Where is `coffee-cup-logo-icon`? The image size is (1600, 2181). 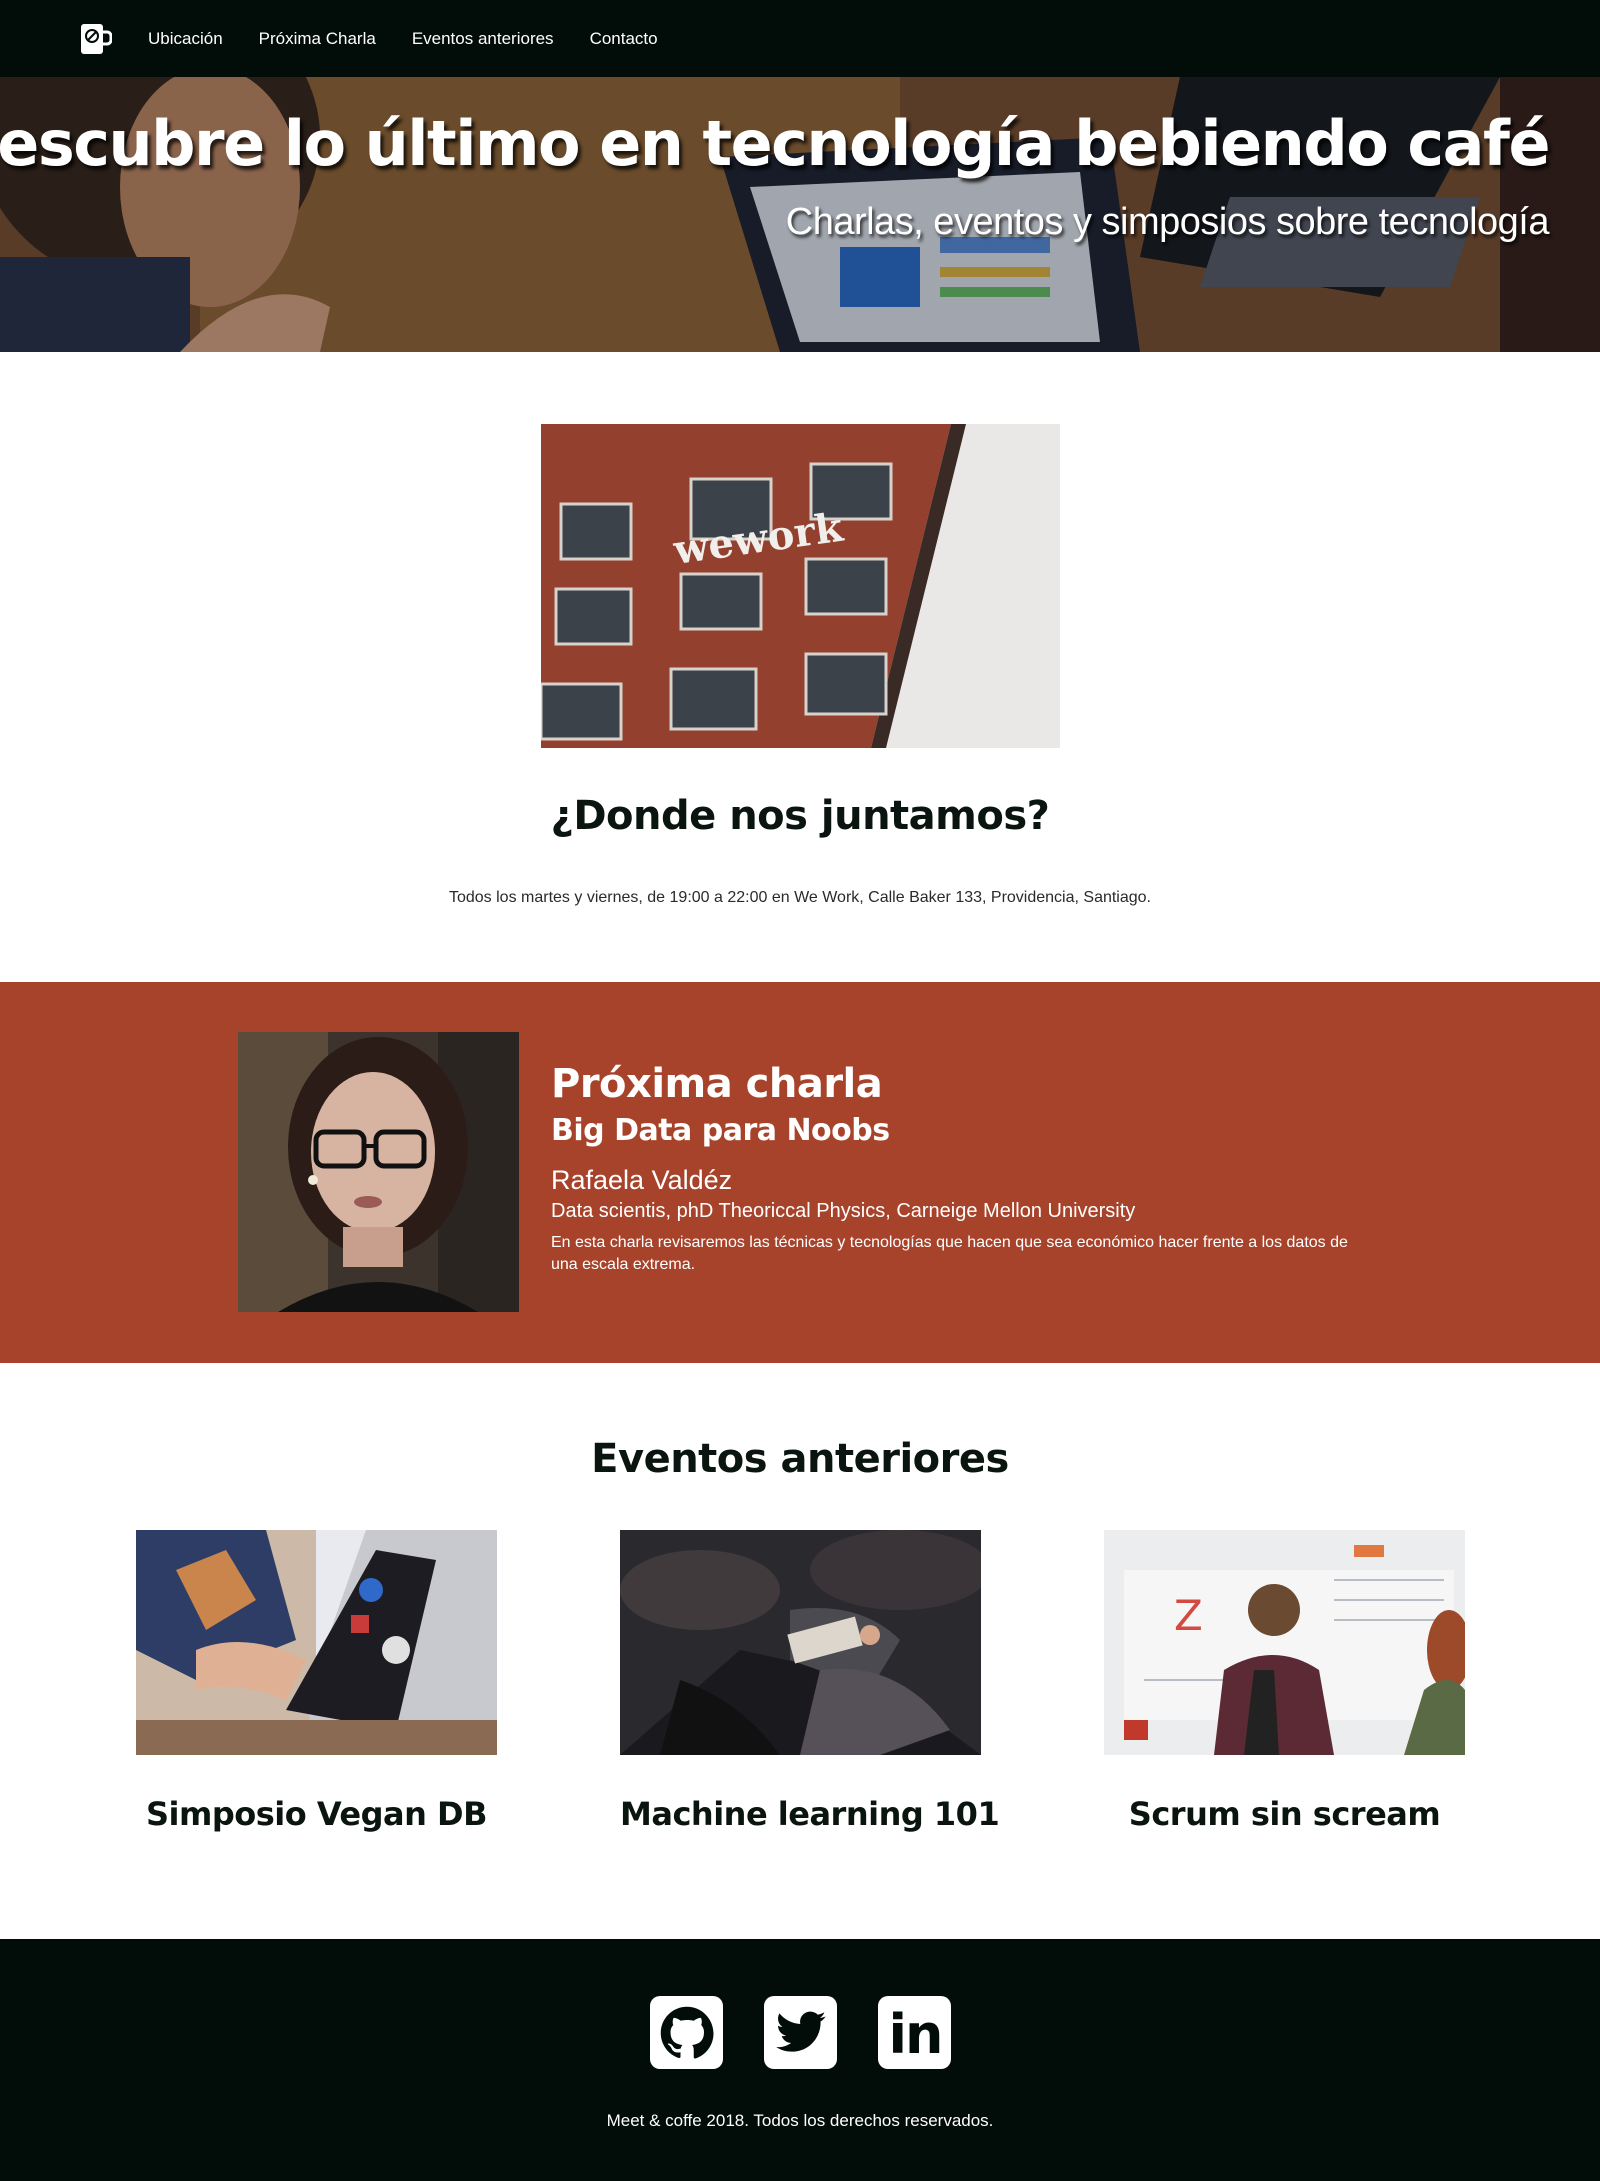
coffee-cup-logo-icon is located at coordinates (96, 39).